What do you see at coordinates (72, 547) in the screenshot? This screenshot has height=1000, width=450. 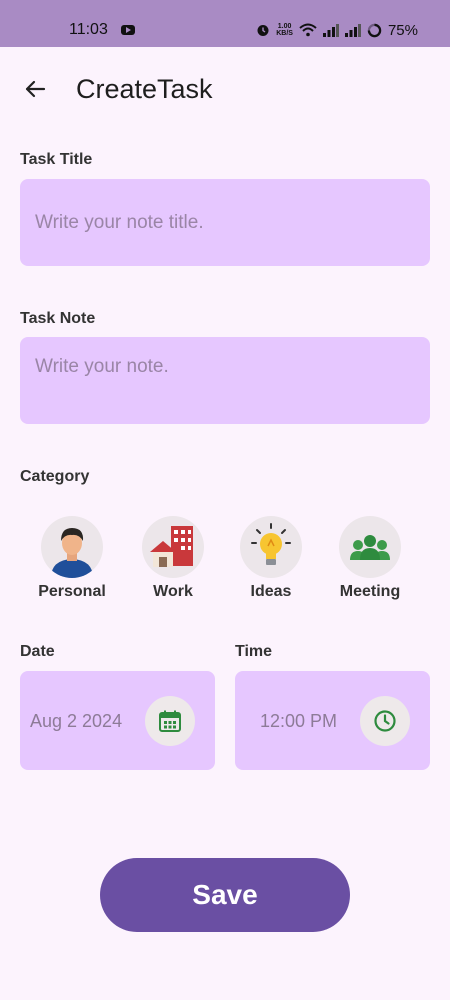 I see `person-icon` at bounding box center [72, 547].